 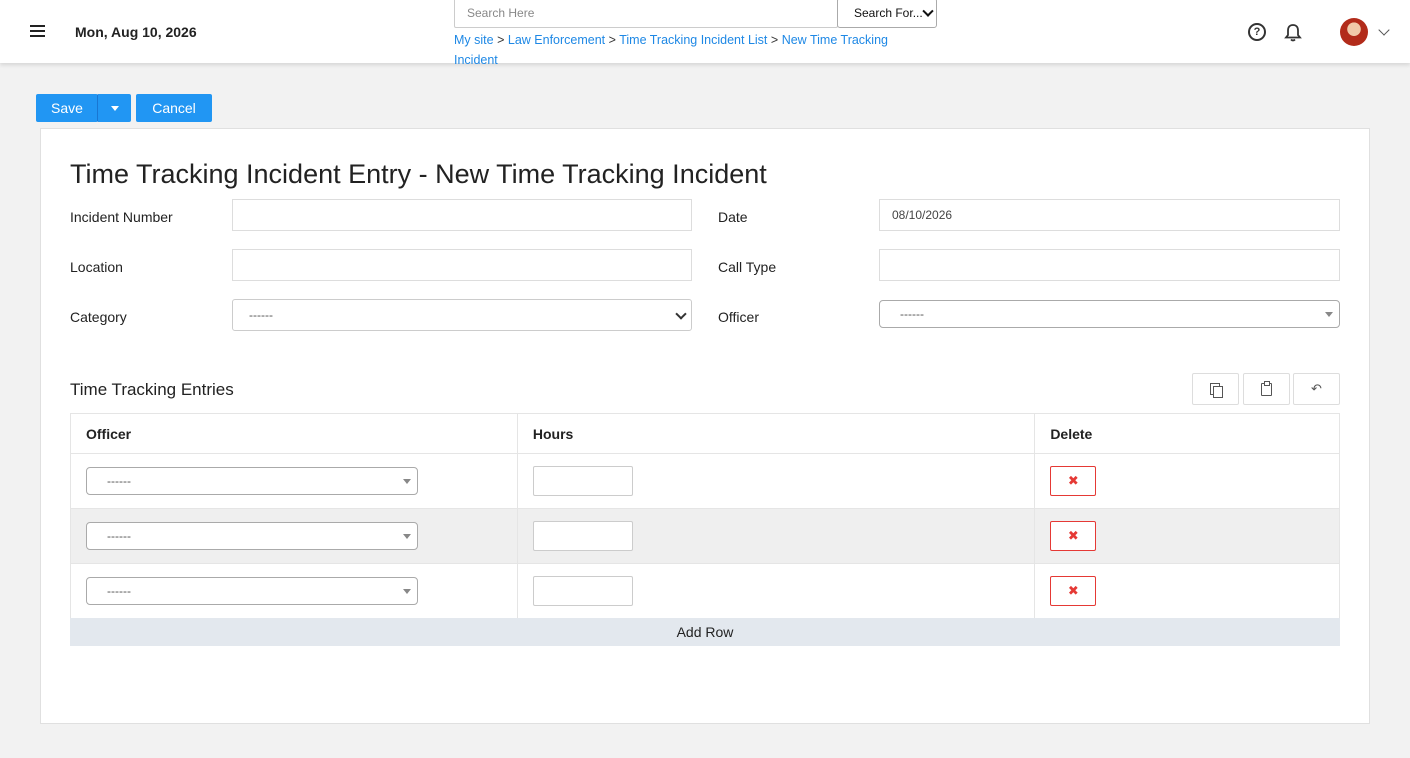 What do you see at coordinates (738, 317) in the screenshot?
I see `officer-label: Officer` at bounding box center [738, 317].